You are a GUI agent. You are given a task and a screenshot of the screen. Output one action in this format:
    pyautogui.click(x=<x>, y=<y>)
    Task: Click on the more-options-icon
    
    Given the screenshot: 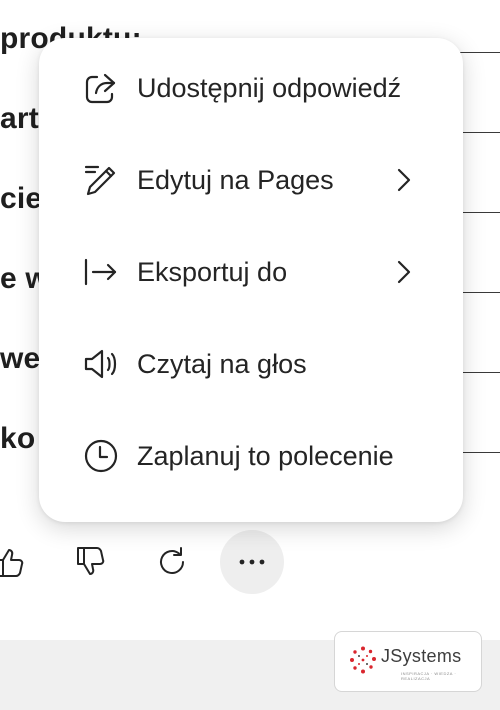 What is the action you would take?
    pyautogui.click(x=252, y=562)
    